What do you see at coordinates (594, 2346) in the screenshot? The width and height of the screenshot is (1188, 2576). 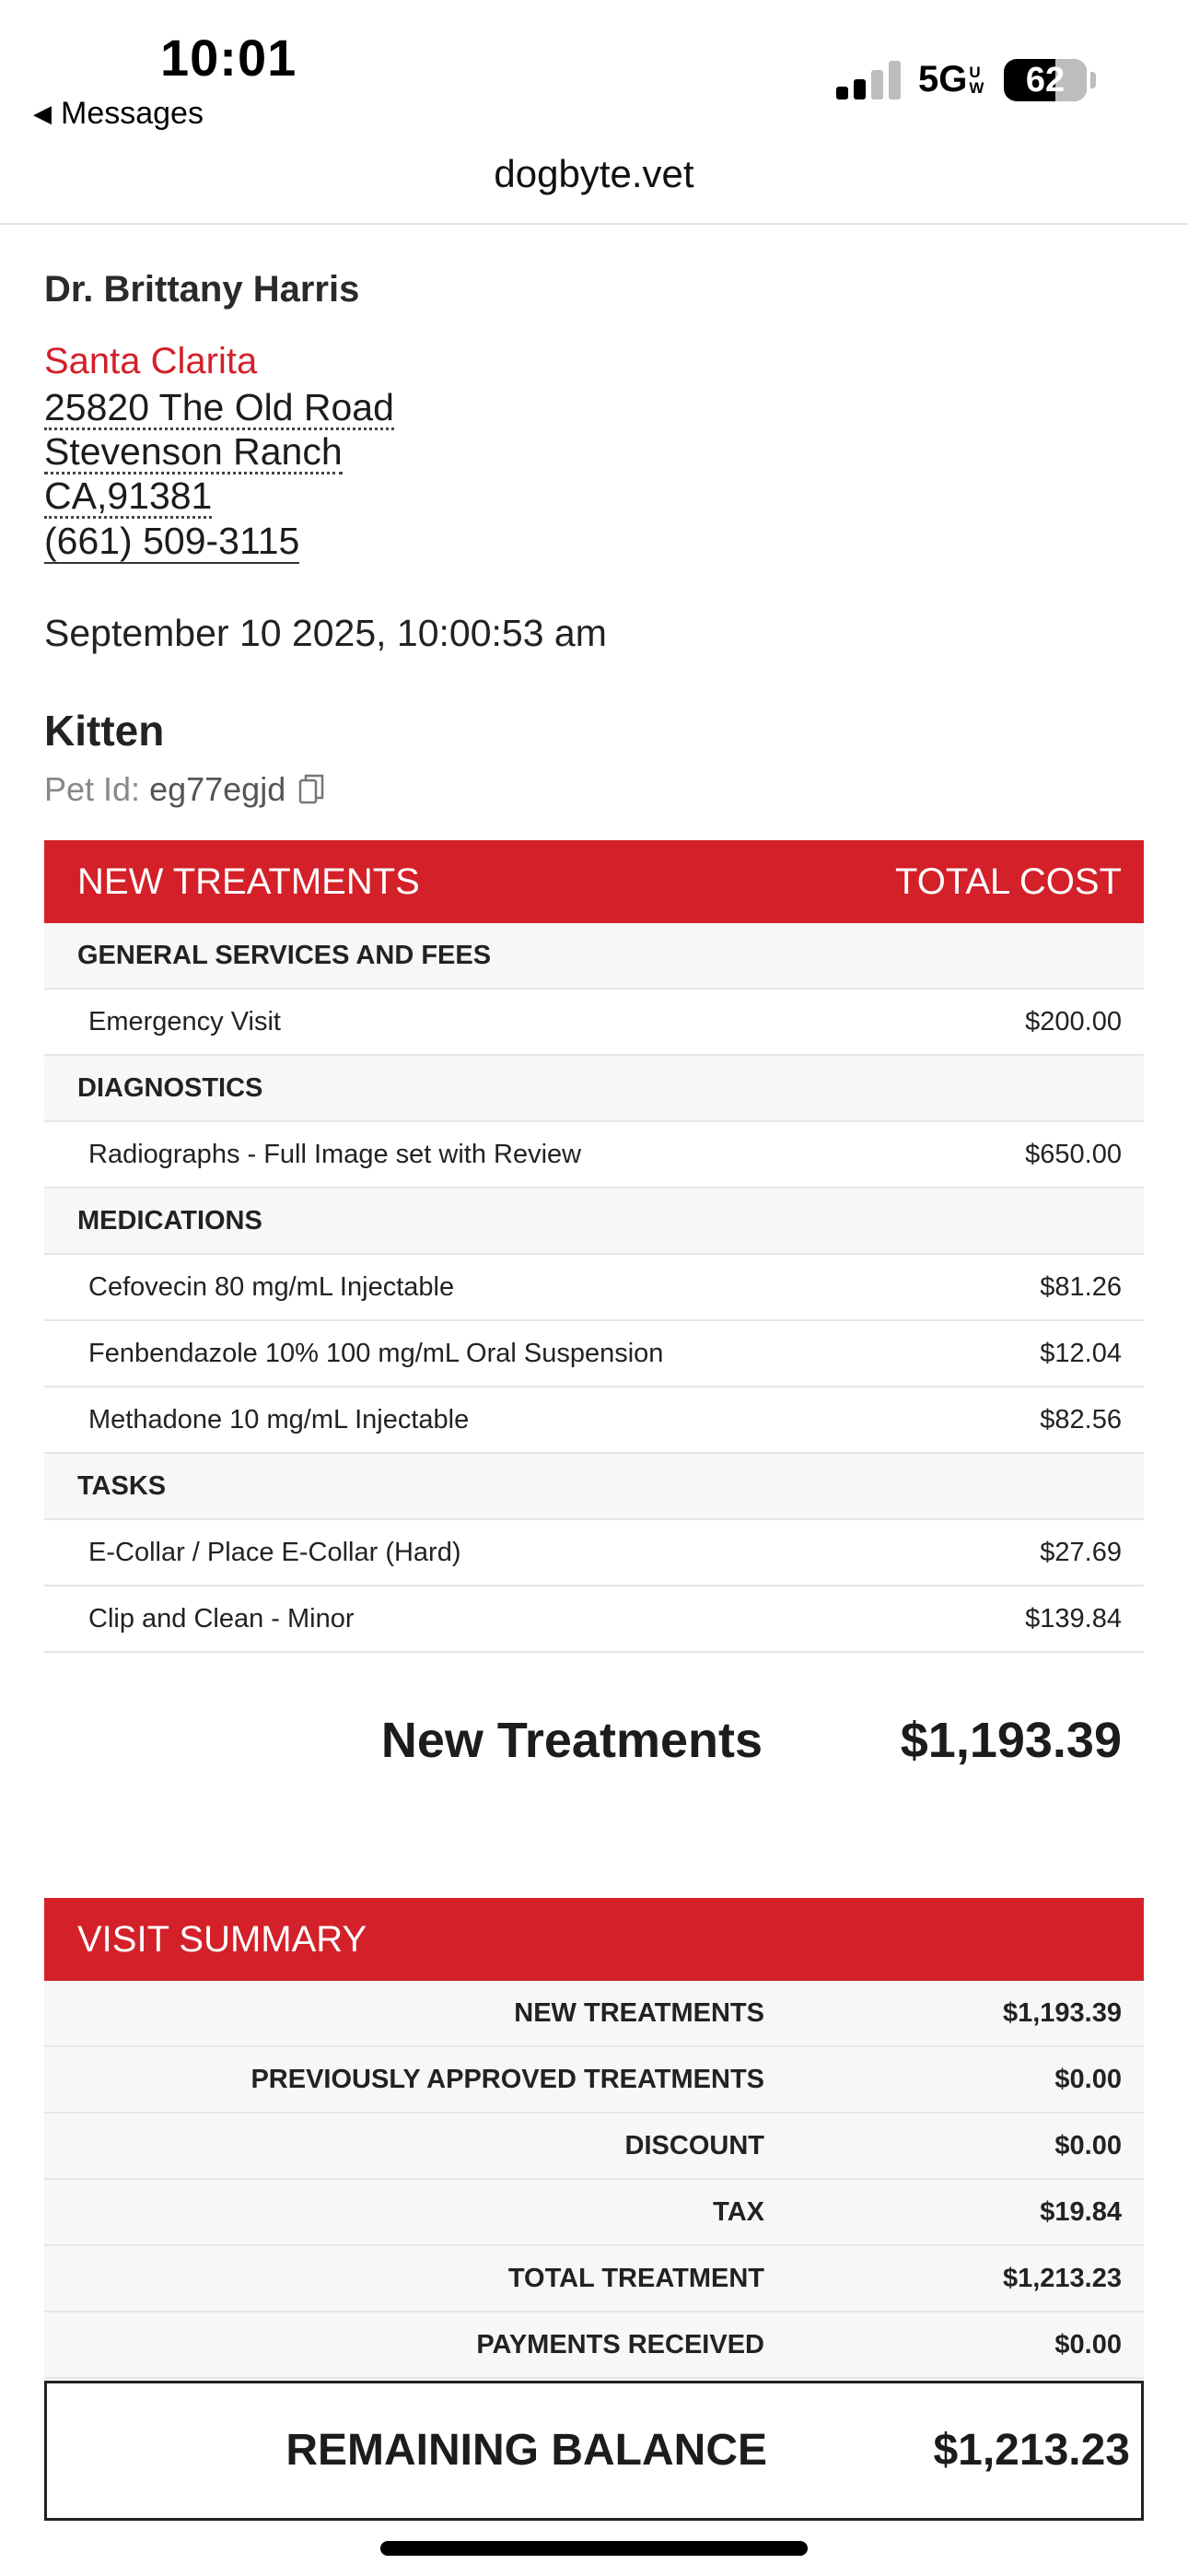 I see `summary-row: PAYMENTS RECEIVED $0.00` at bounding box center [594, 2346].